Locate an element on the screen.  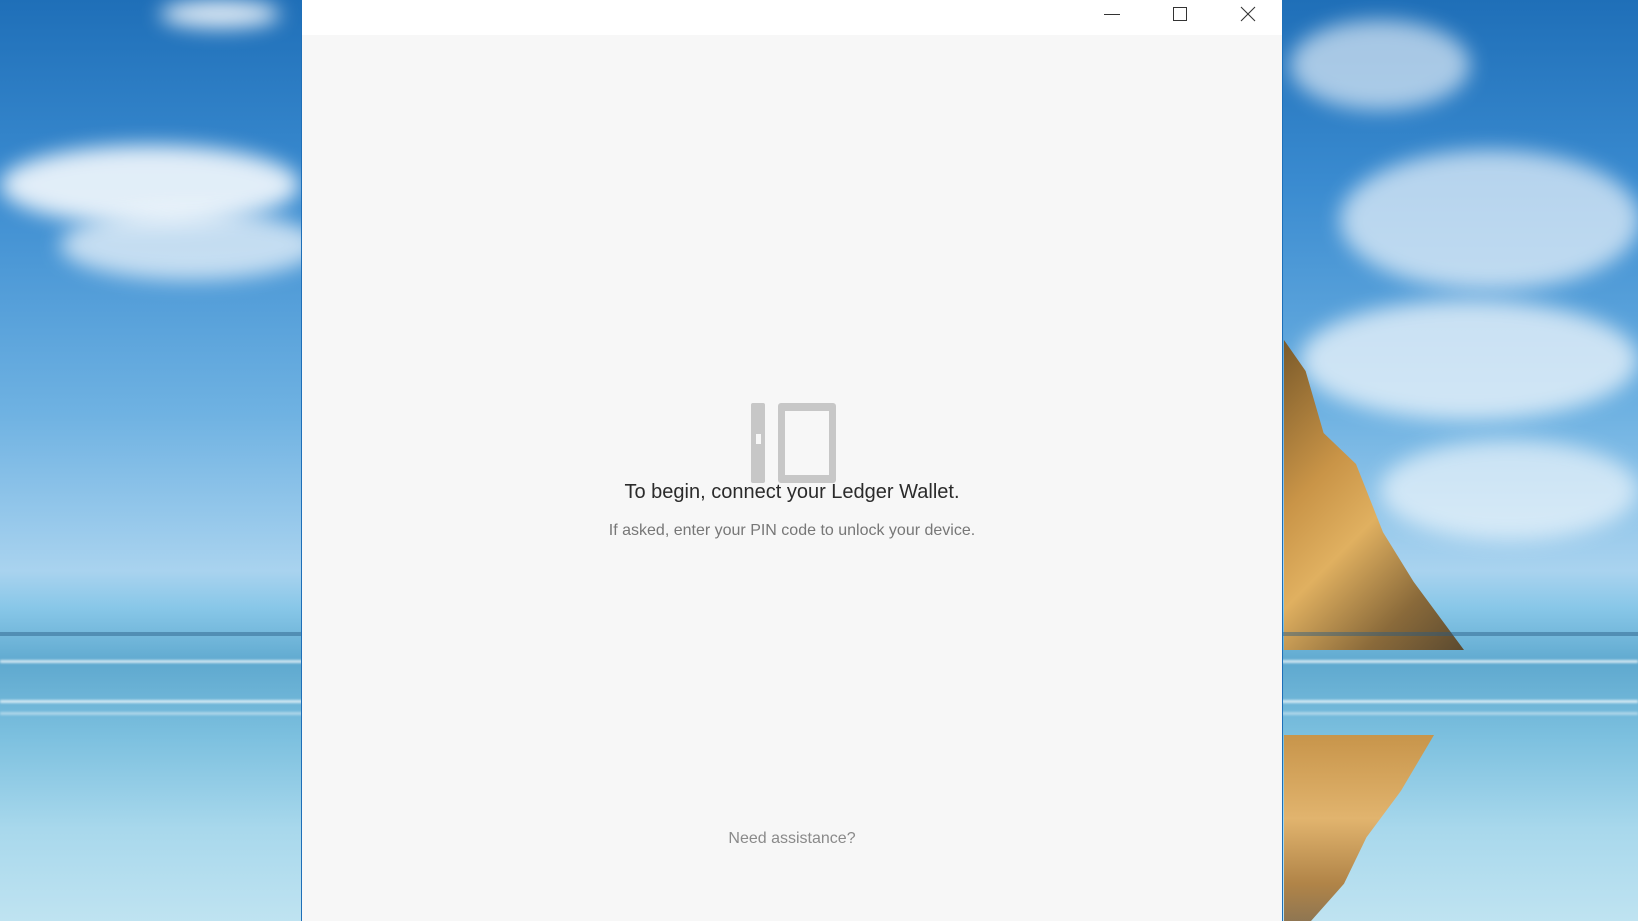
close-button is located at coordinates (1248, 14).